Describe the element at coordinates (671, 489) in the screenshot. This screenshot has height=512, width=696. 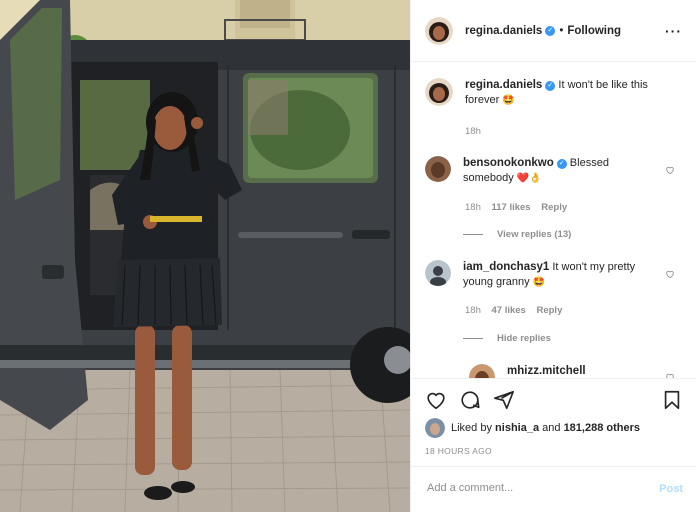
I see `post-comment-button: Post` at that location.